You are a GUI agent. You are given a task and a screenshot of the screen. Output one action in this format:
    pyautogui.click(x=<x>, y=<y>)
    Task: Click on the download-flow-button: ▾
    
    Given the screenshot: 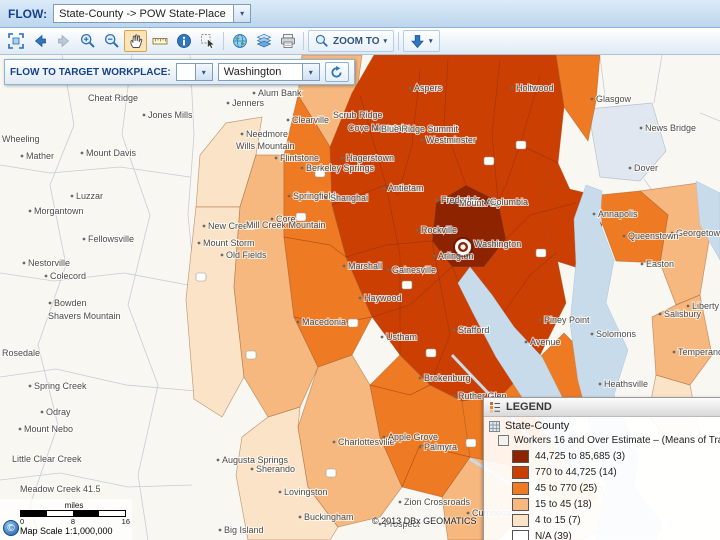 What is the action you would take?
    pyautogui.click(x=421, y=41)
    